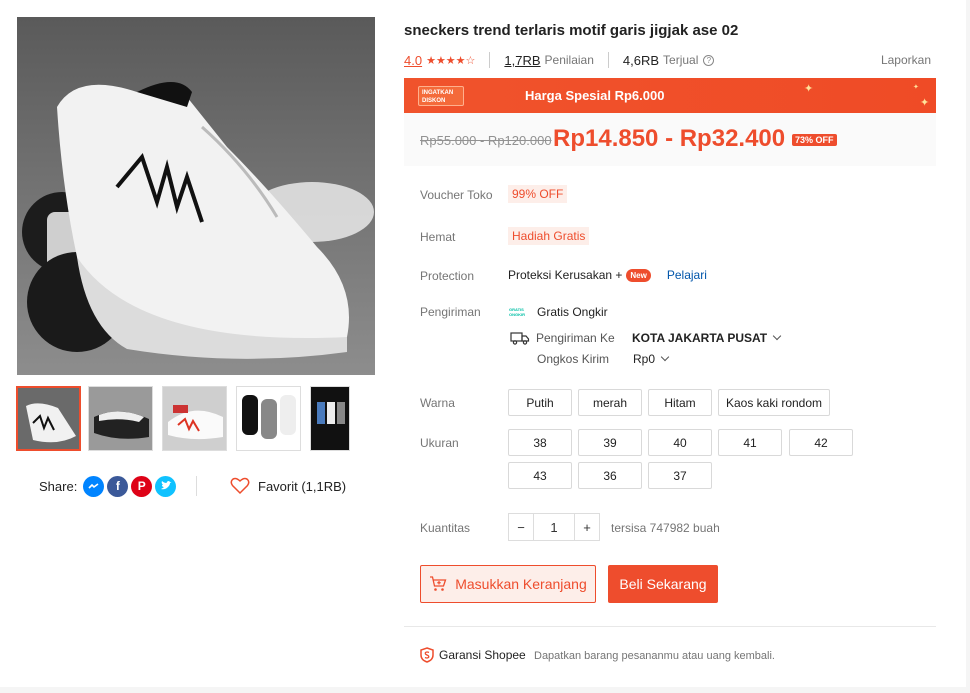 This screenshot has height=693, width=970. Describe the element at coordinates (638, 275) in the screenshot. I see `new-badge: New` at that location.